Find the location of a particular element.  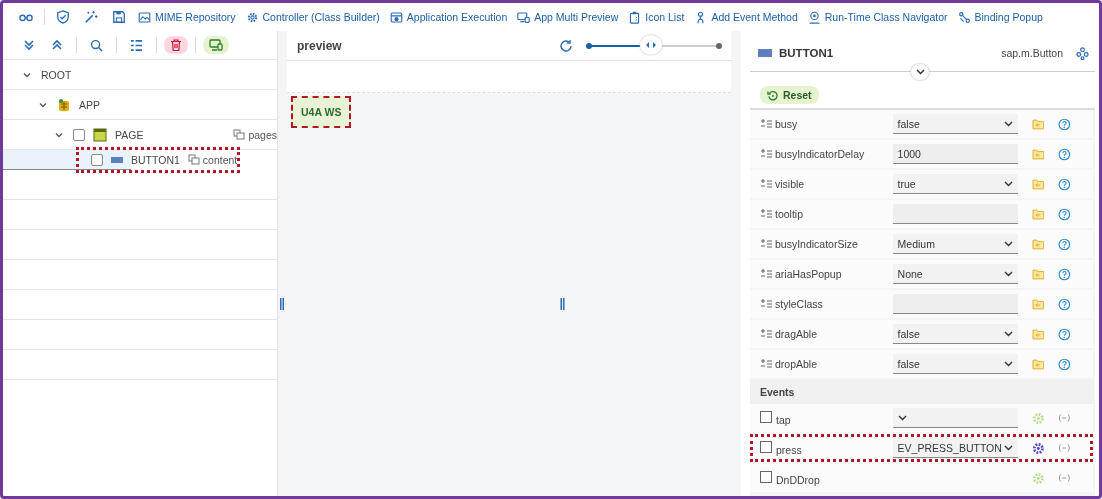

trash-icon is located at coordinates (176, 45).